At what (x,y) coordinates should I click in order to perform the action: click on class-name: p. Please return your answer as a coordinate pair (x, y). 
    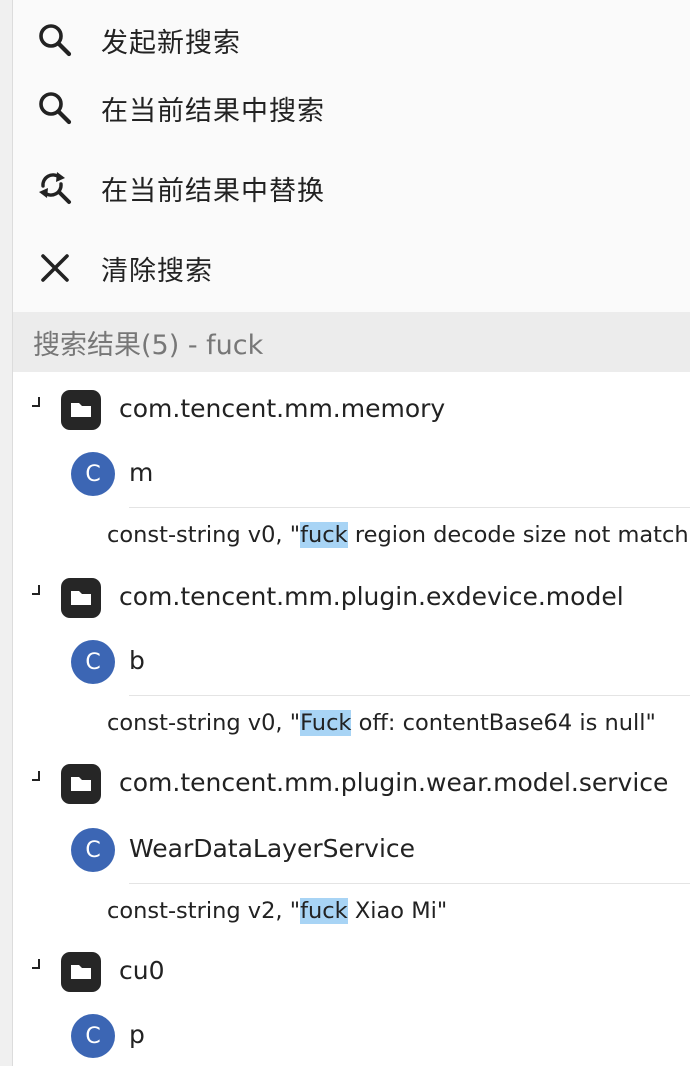
    Looking at the image, I should click on (137, 1034).